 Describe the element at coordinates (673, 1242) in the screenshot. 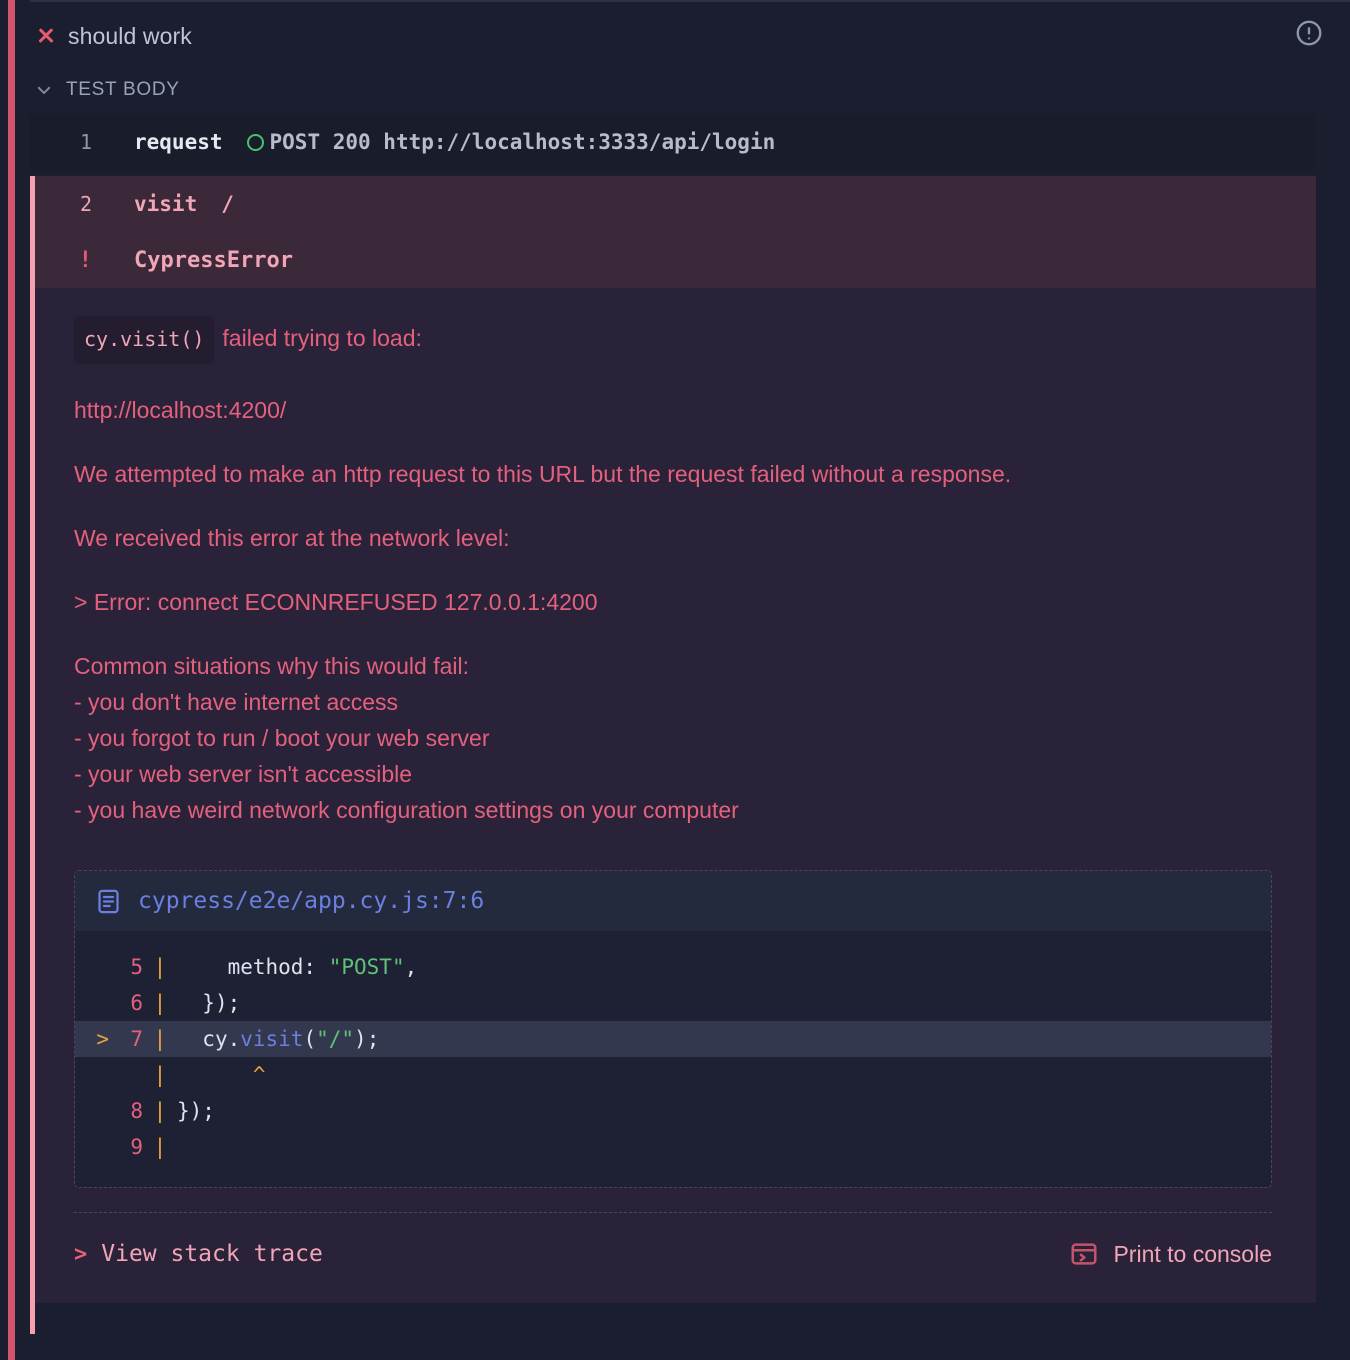

I see `error-footer: > View stack trace Print to console` at that location.